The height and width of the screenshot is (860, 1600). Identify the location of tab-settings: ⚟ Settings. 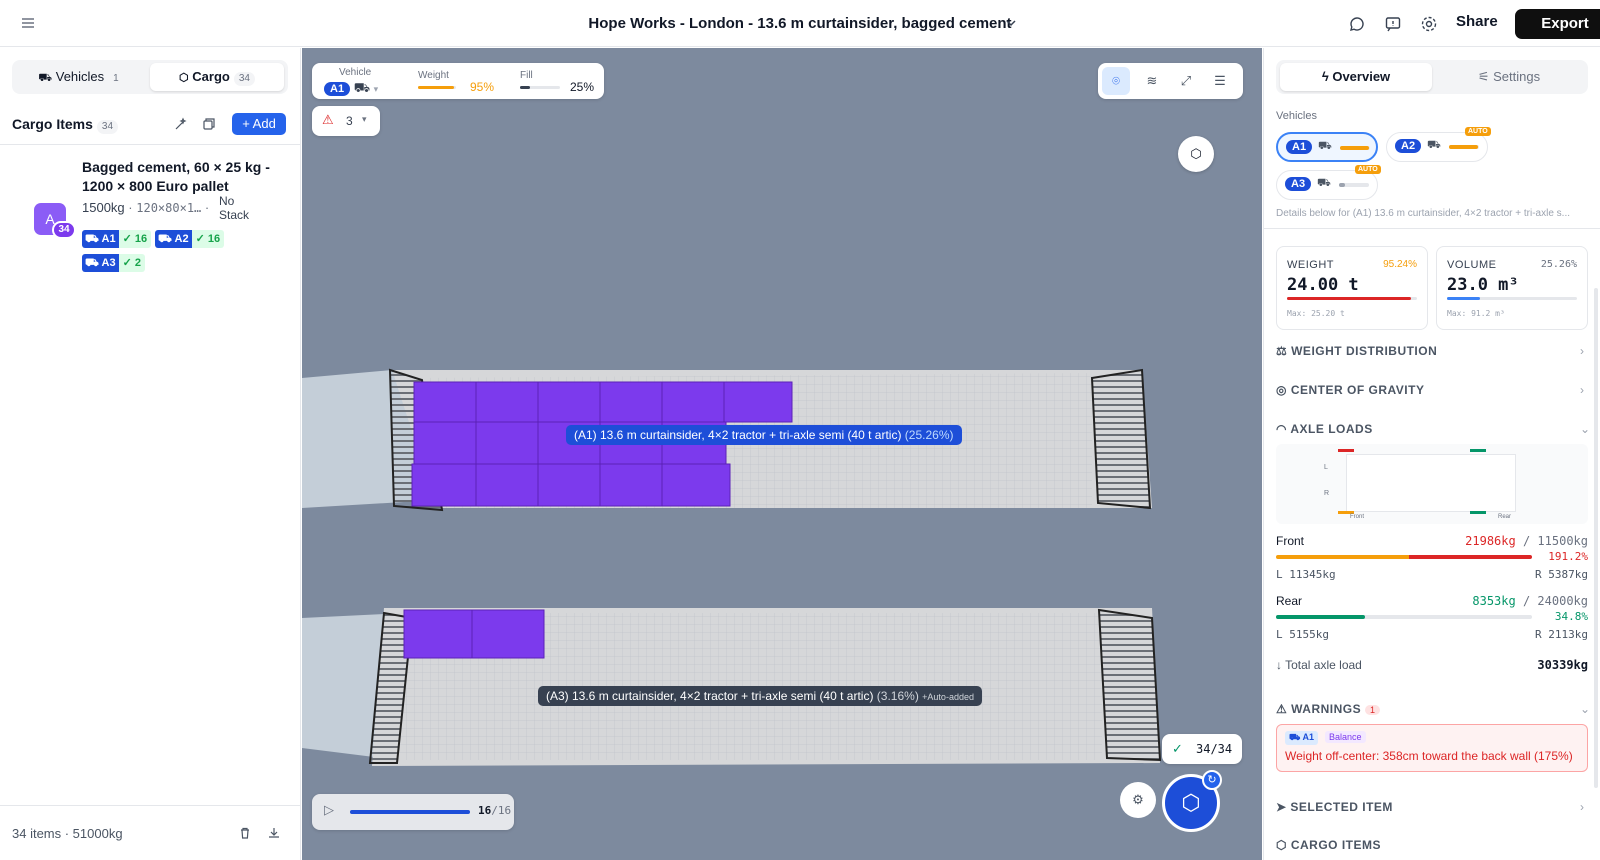
(1509, 77).